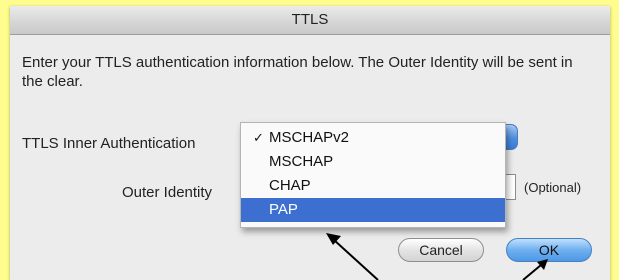 This screenshot has width=619, height=280. Describe the element at coordinates (373, 186) in the screenshot. I see `menu-item-chap: CHAP` at that location.